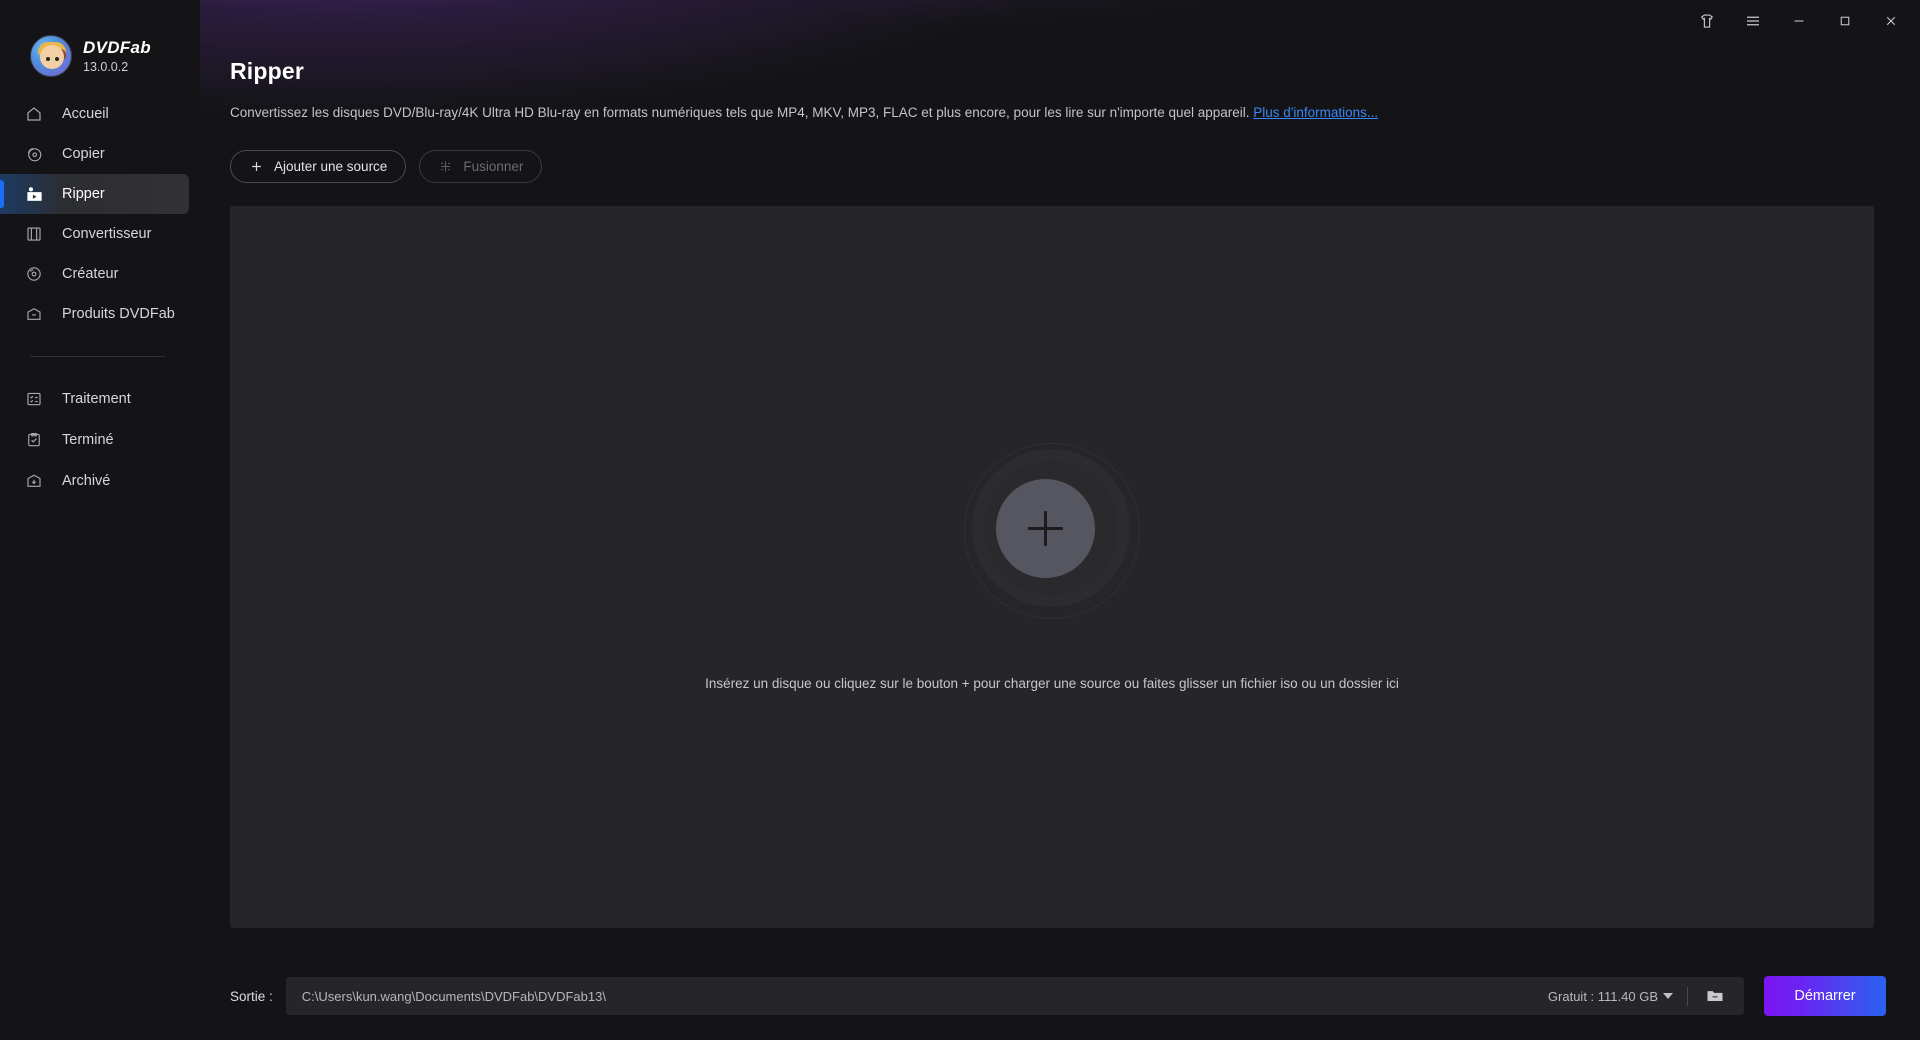  I want to click on sidebar-item-traitement: Traitement, so click(94, 399).